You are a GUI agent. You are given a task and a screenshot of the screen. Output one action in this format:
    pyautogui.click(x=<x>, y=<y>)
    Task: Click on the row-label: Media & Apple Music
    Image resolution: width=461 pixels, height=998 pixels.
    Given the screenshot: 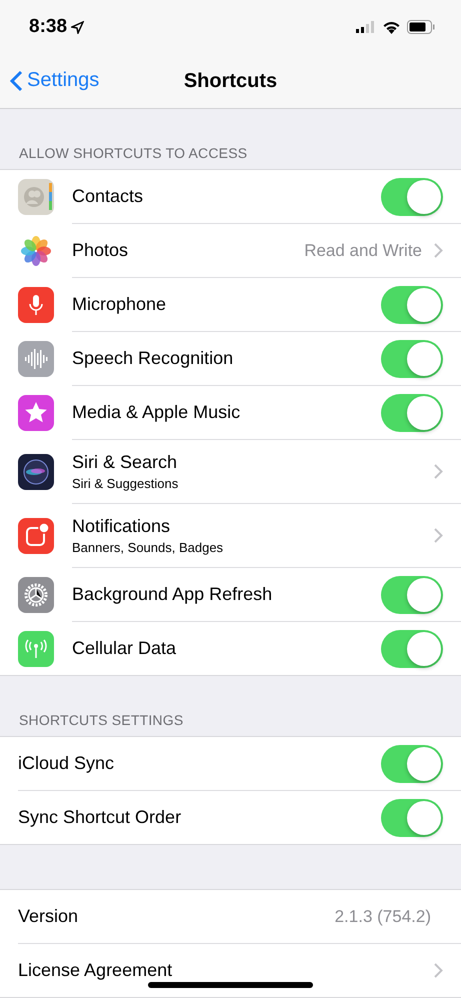 What is the action you would take?
    pyautogui.click(x=226, y=412)
    